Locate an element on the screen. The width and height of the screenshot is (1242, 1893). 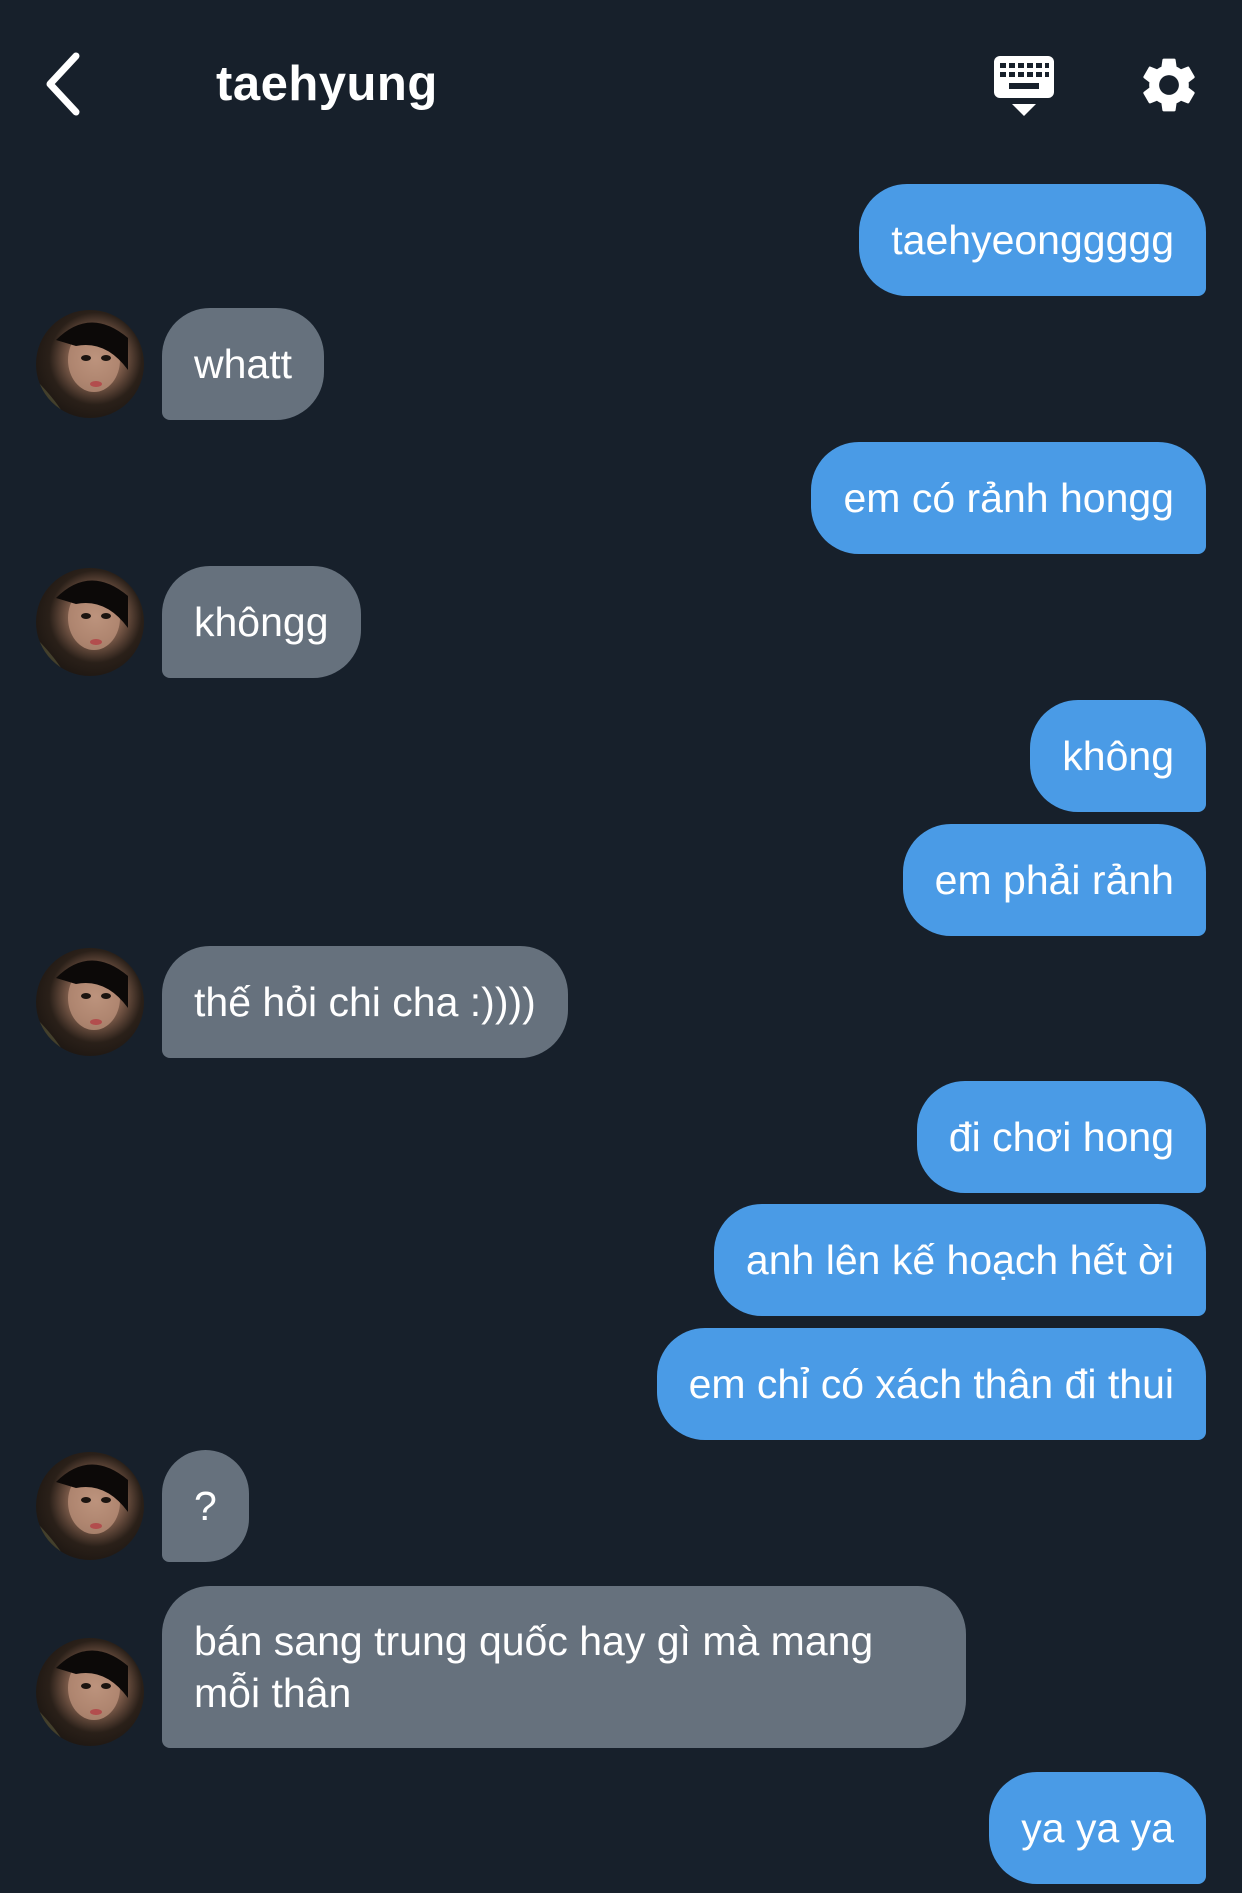
outgoing-message: taehyeonggggg is located at coordinates (1032, 240).